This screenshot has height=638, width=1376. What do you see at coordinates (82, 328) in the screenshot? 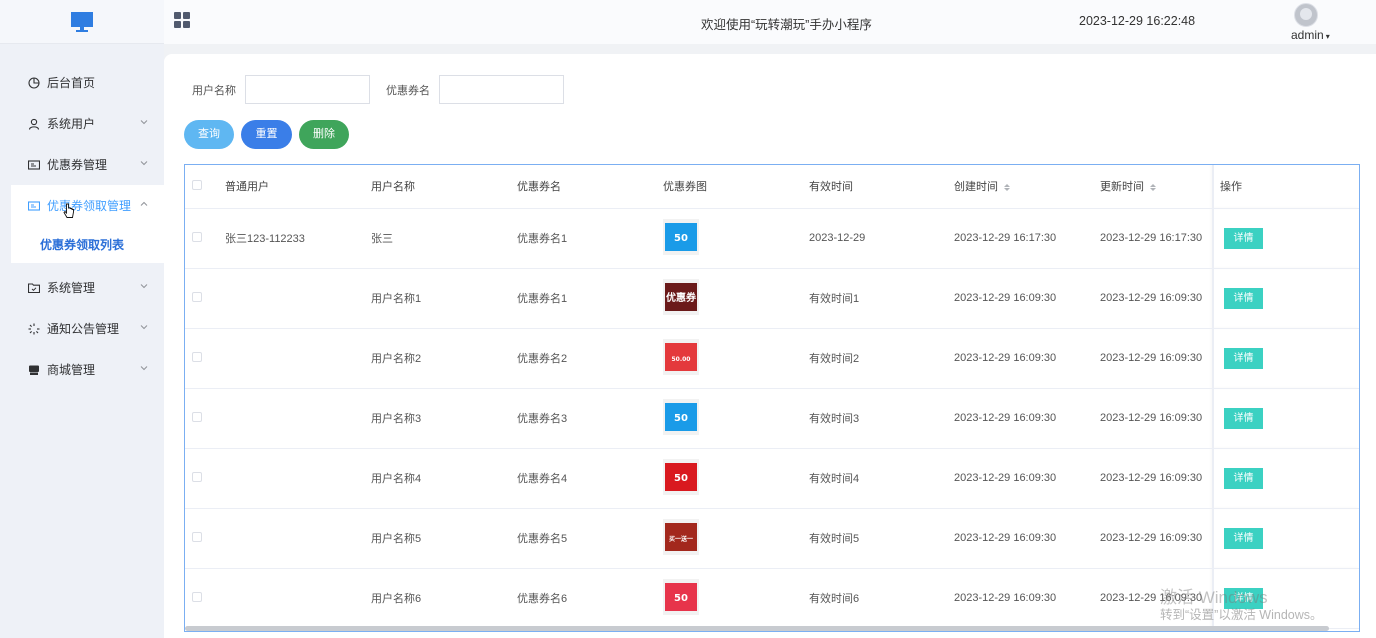
I see `sidebar-item-notice-management: 通知公告管理` at bounding box center [82, 328].